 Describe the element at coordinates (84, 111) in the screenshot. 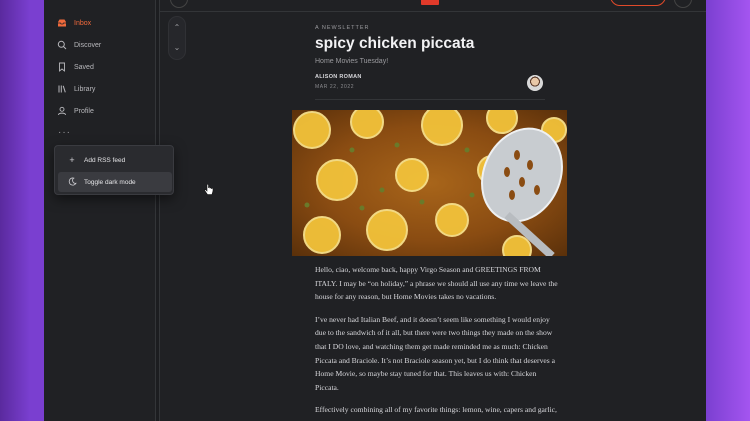

I see `sidebar-item-label: Profile` at that location.